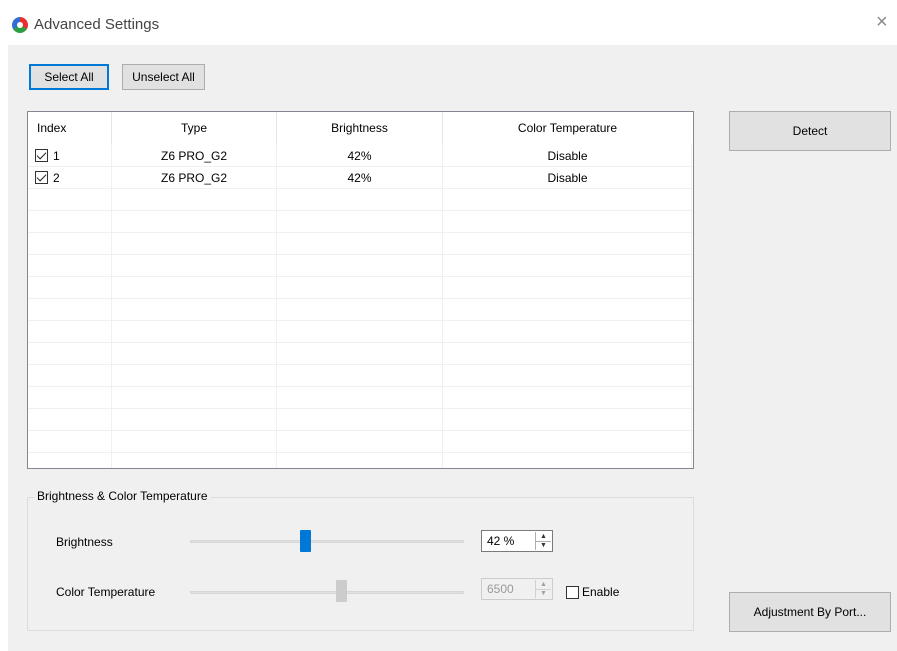 The width and height of the screenshot is (897, 651). Describe the element at coordinates (122, 496) in the screenshot. I see `group-title: Brightness & Color Temperature` at that location.